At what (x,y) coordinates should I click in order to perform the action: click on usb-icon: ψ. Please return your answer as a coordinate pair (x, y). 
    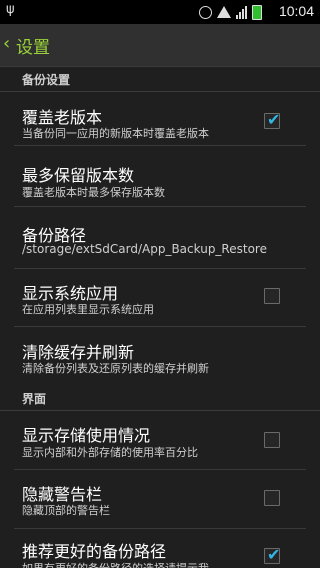
    Looking at the image, I should click on (10, 9).